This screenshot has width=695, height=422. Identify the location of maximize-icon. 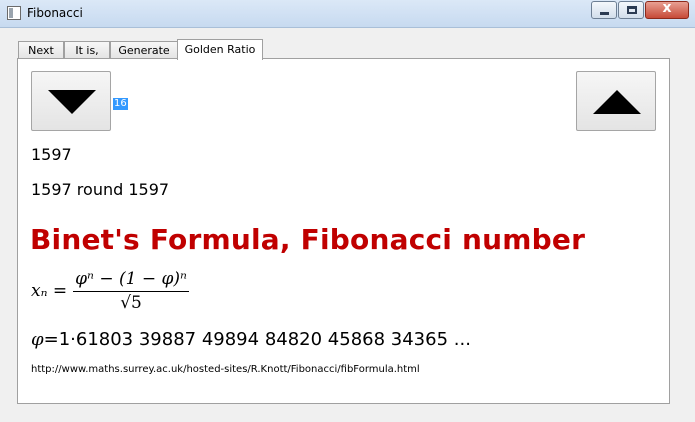
(632, 10).